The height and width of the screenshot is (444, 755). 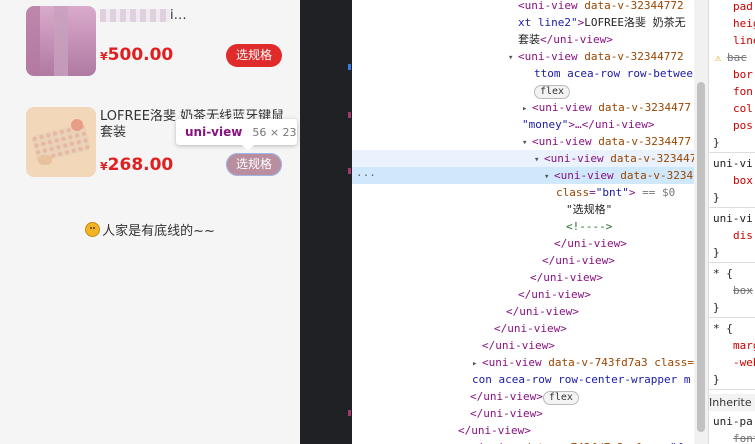 What do you see at coordinates (718, 58) in the screenshot?
I see `warning-icon: ⚠` at bounding box center [718, 58].